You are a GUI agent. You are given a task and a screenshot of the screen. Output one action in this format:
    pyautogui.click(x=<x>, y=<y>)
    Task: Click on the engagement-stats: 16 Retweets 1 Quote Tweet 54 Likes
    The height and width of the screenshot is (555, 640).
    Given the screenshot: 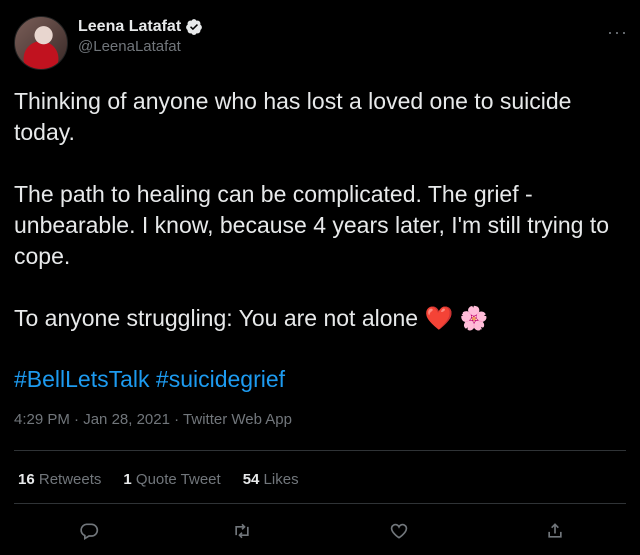 What is the action you would take?
    pyautogui.click(x=158, y=479)
    